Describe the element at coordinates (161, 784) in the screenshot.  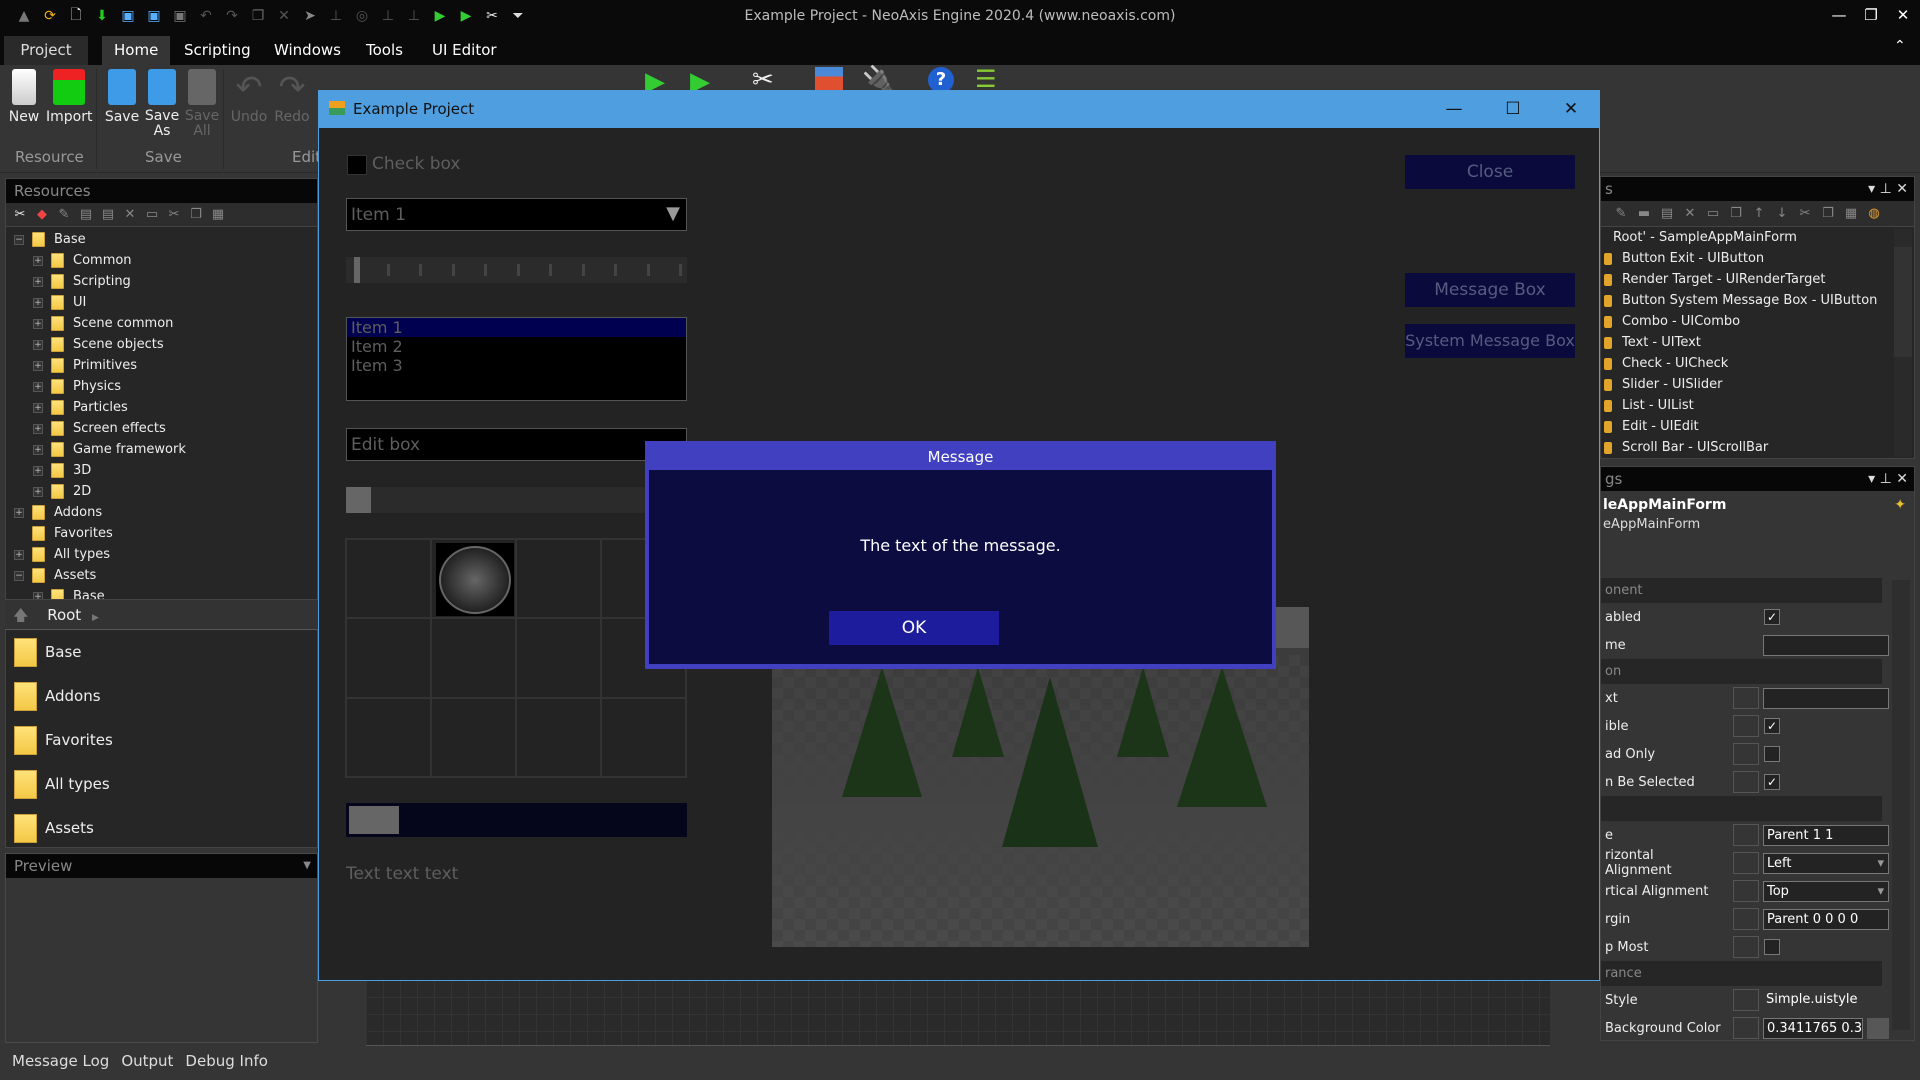
I see `list-item: All types` at that location.